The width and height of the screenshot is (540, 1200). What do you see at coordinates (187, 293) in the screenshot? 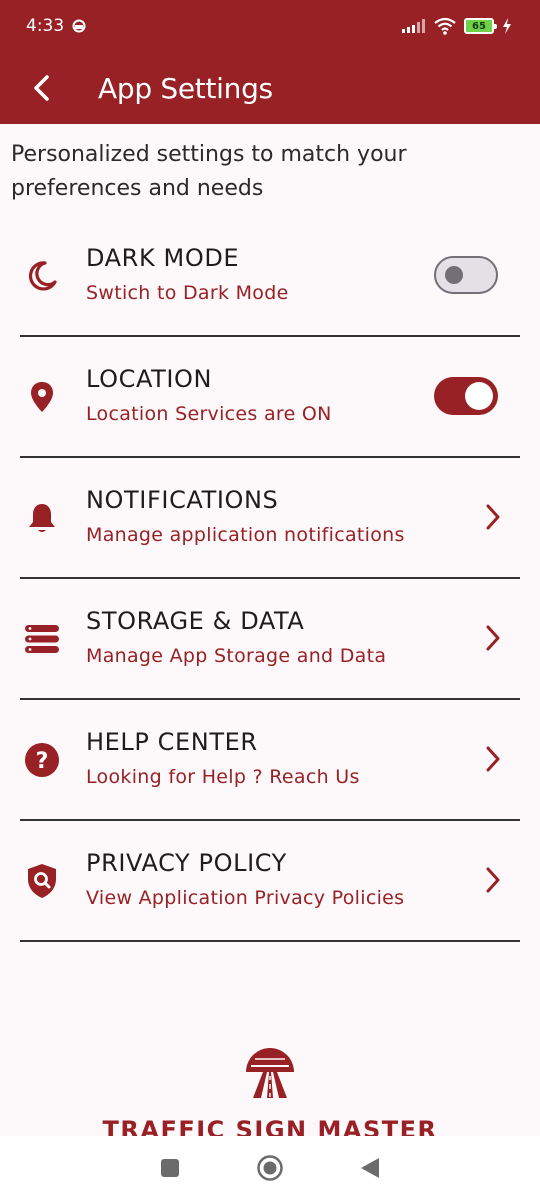
I see `setting-subtitle: Swtich to Dark Mode` at bounding box center [187, 293].